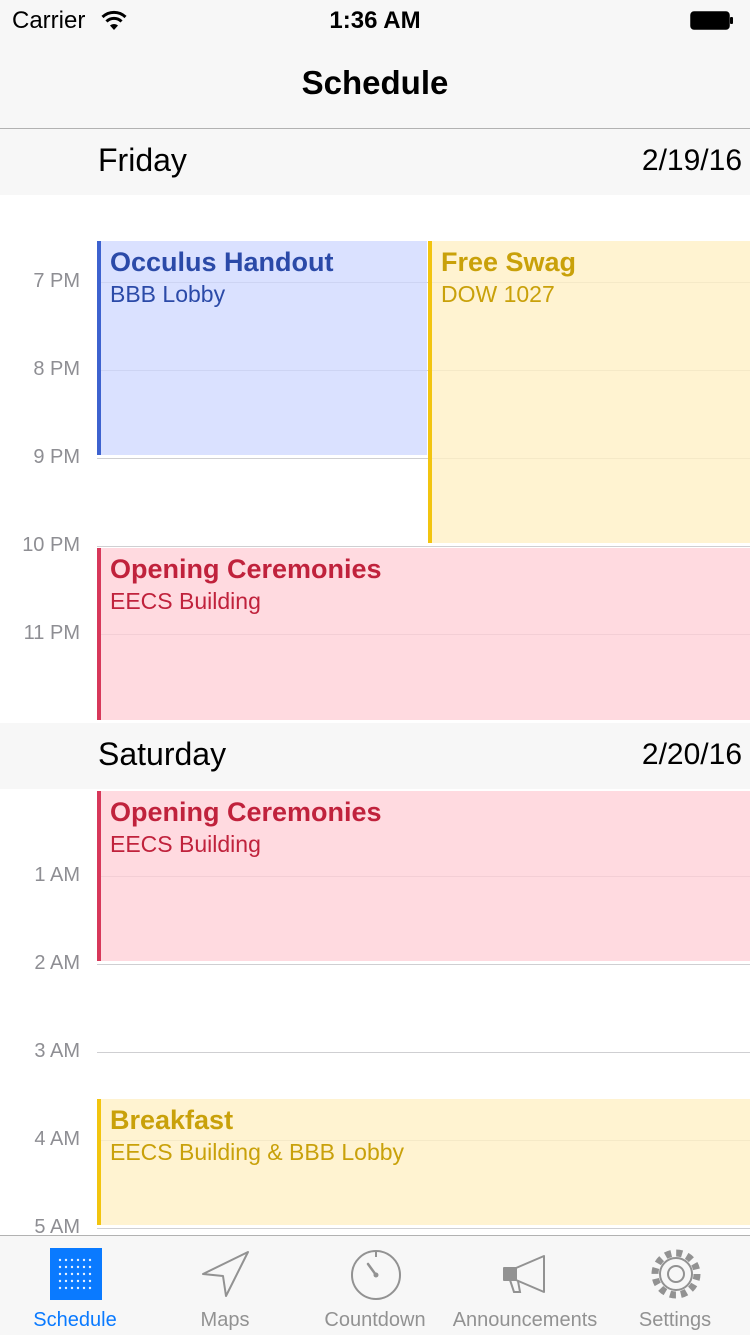 This screenshot has width=750, height=1335. What do you see at coordinates (711, 20) in the screenshot?
I see `battery-icon` at bounding box center [711, 20].